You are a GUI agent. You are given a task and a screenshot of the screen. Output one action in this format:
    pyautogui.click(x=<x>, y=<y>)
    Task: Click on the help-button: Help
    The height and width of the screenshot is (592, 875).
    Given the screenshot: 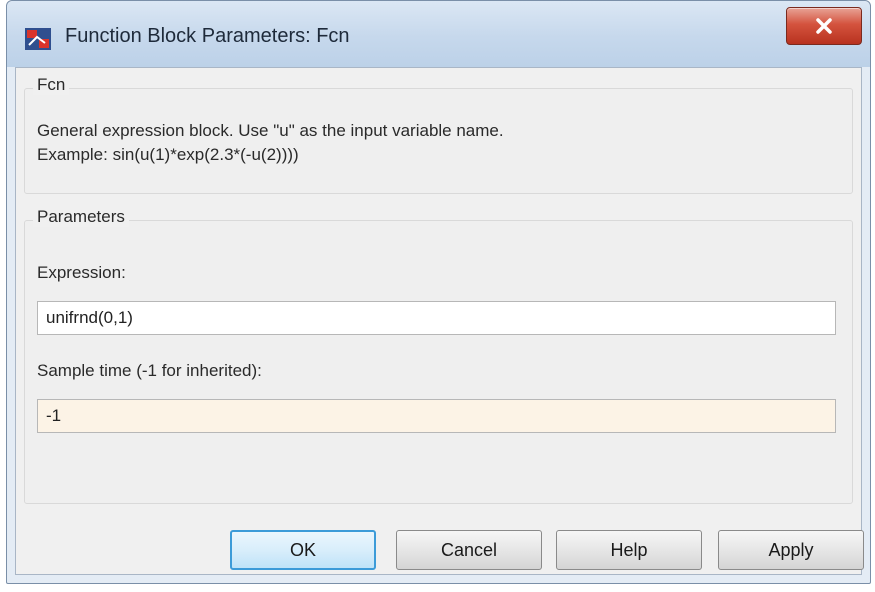 What is the action you would take?
    pyautogui.click(x=629, y=550)
    